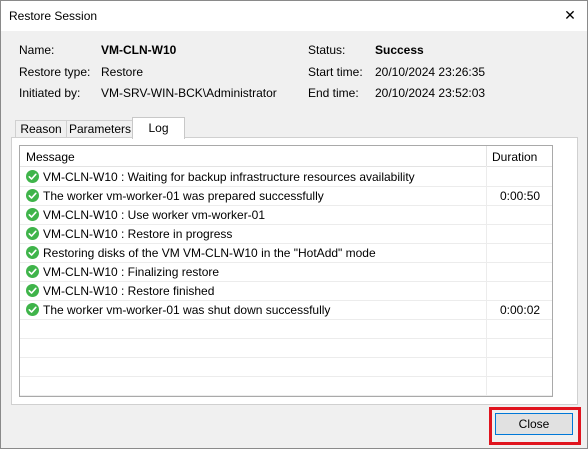 Image resolution: width=588 pixels, height=449 pixels. Describe the element at coordinates (154, 215) in the screenshot. I see `log-row-message: VM-CLN-W10 : Use worker vm-worker-01` at that location.